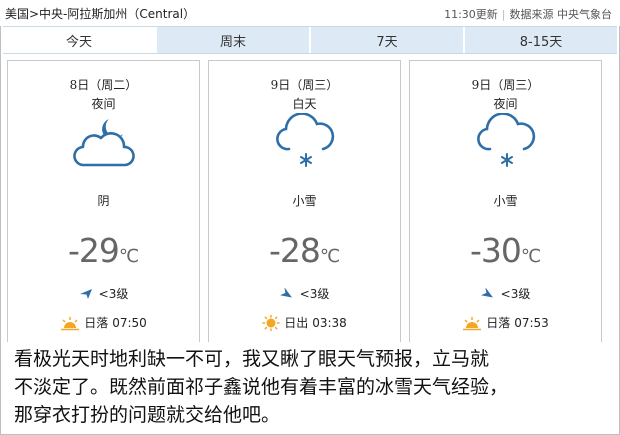 The image size is (620, 435). Describe the element at coordinates (329, 323) in the screenshot. I see `sun-time: 03:38` at that location.